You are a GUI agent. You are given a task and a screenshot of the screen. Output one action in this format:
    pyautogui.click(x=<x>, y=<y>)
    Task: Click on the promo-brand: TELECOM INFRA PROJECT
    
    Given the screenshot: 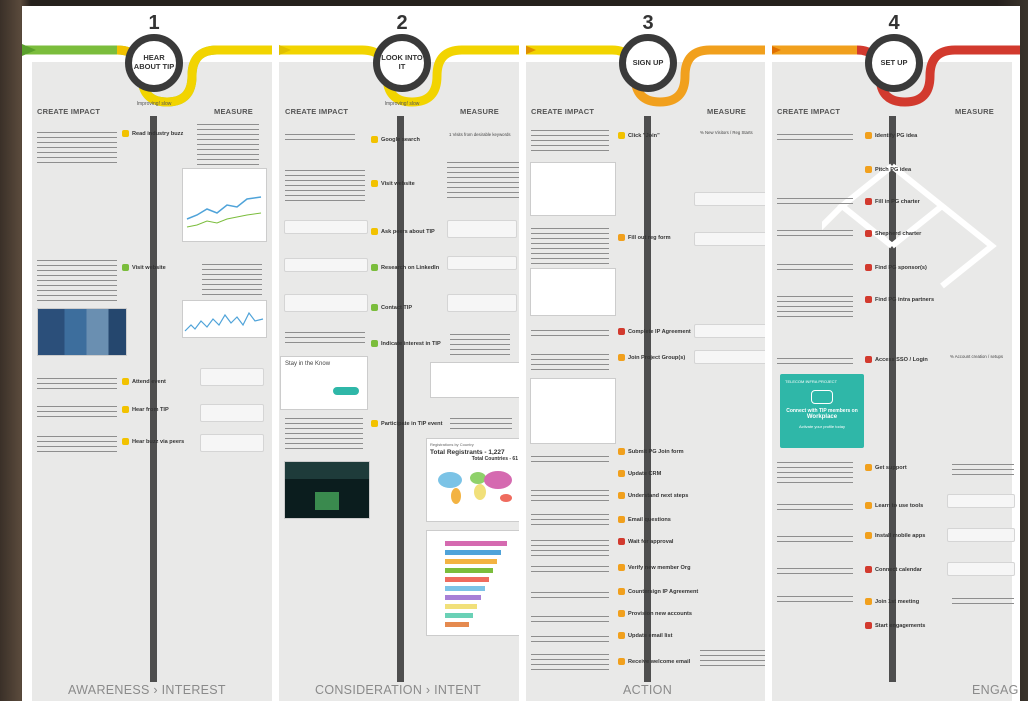 What is the action you would take?
    pyautogui.click(x=811, y=381)
    